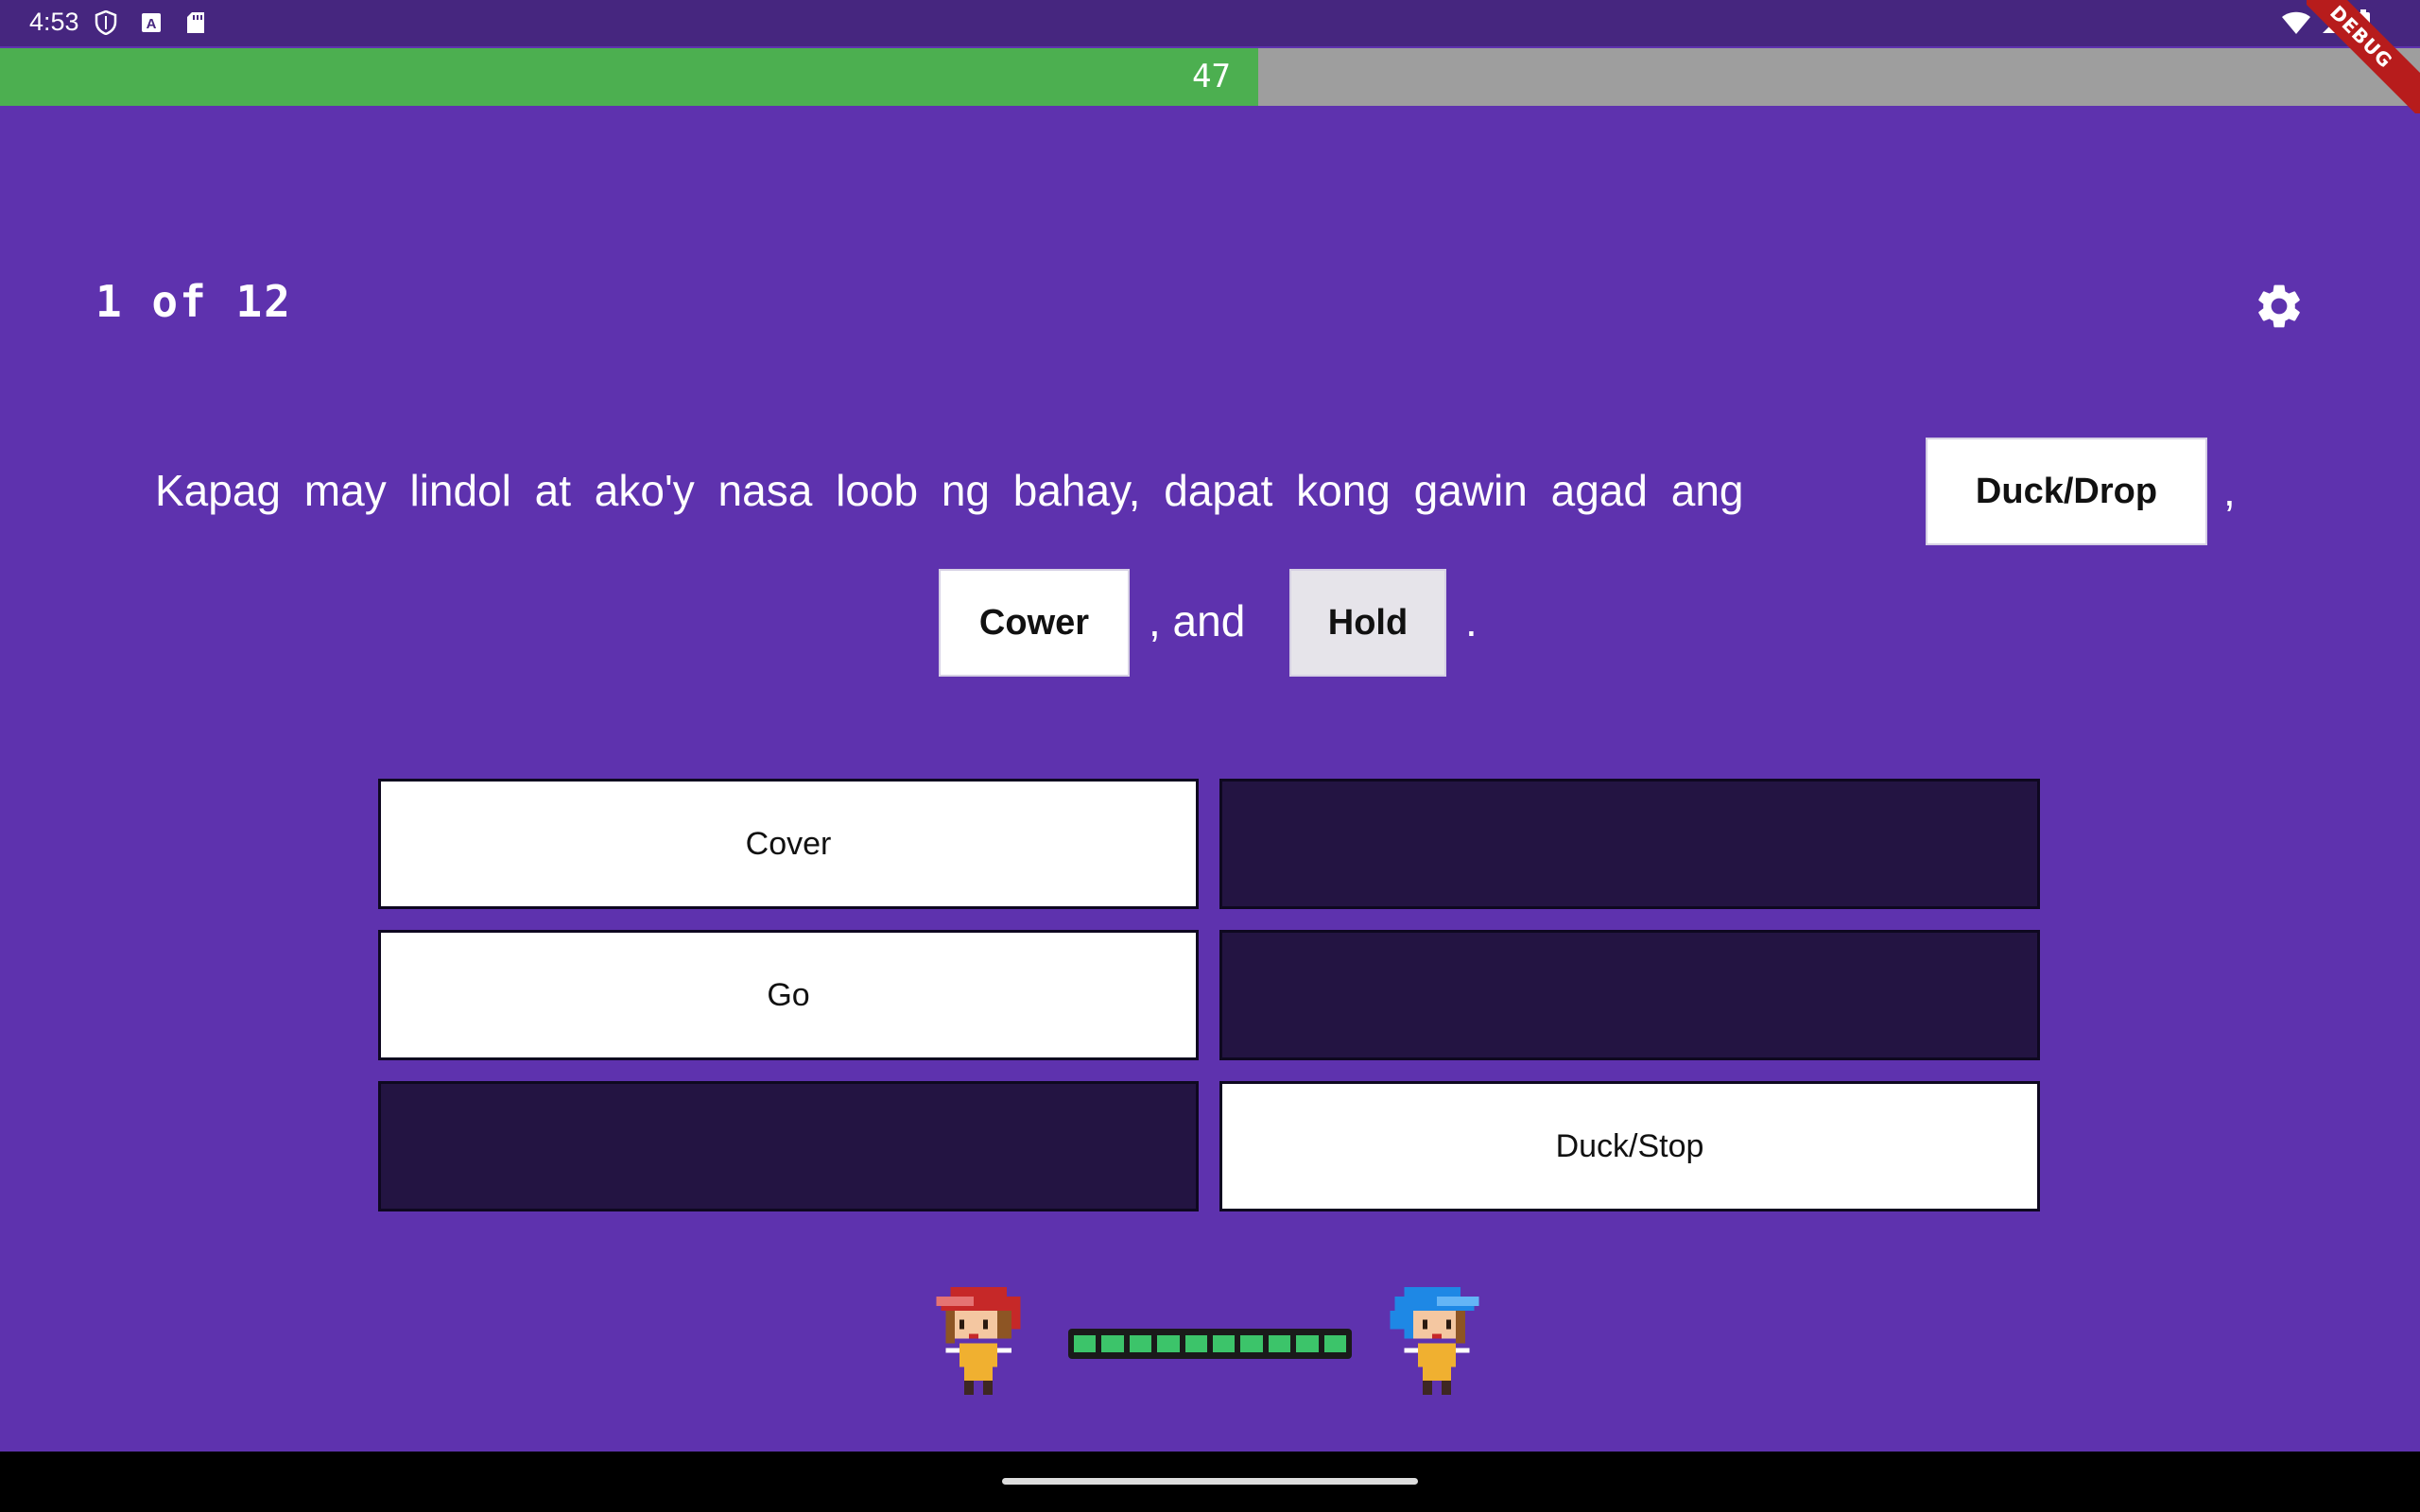 The width and height of the screenshot is (2420, 1512). I want to click on status-time: 4:53, so click(54, 22).